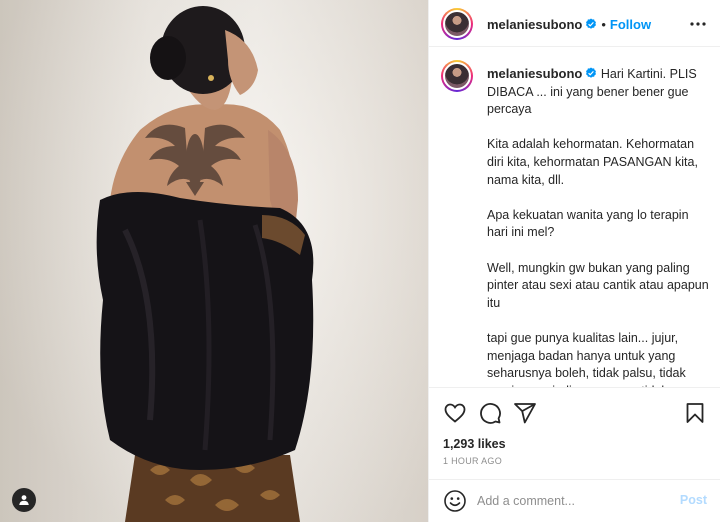  I want to click on header-user-line: melaniesubono • Follow, so click(569, 25).